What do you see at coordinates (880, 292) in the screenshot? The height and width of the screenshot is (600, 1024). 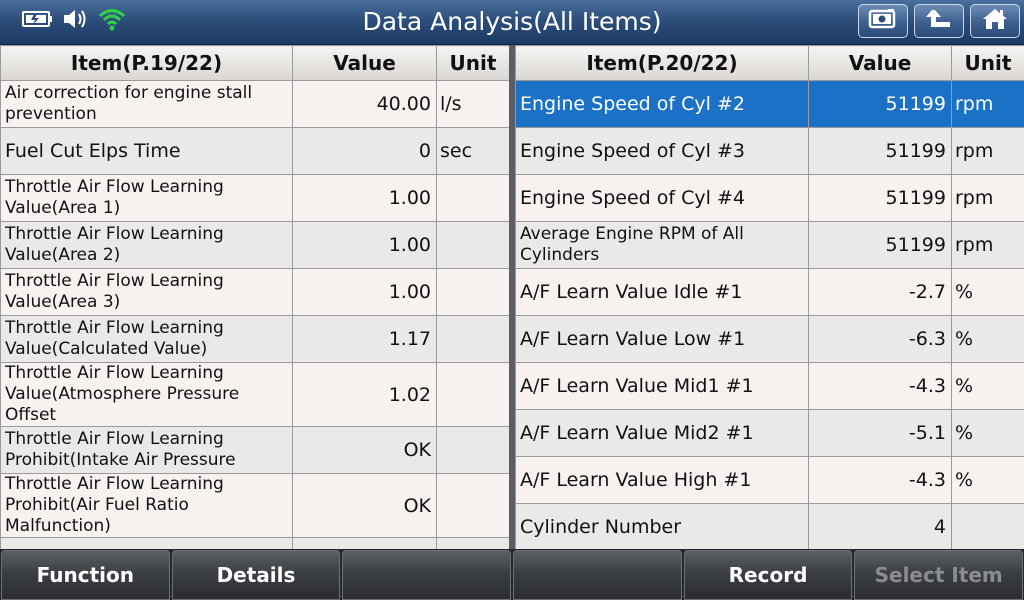 I see `item-value: -2.7` at bounding box center [880, 292].